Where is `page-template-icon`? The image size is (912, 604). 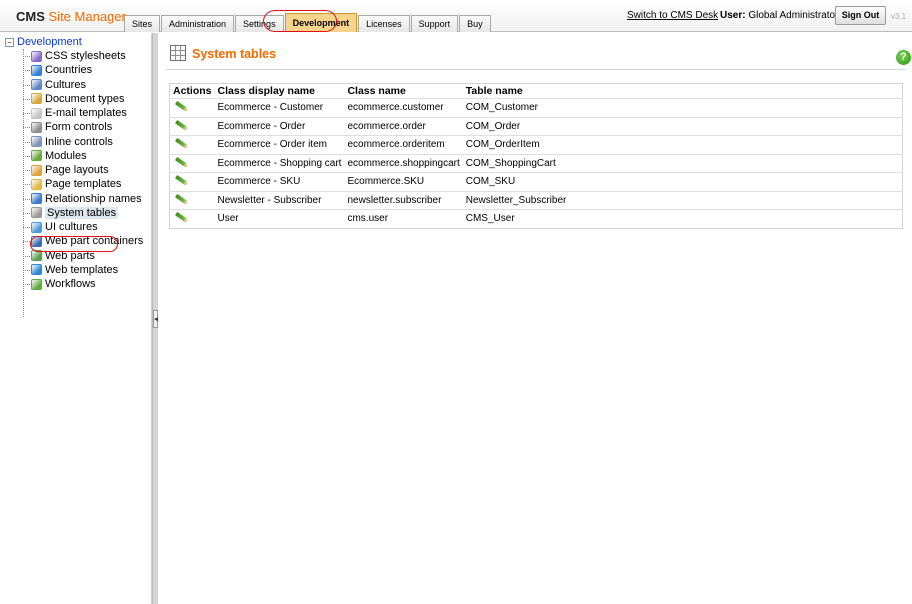
page-template-icon is located at coordinates (36, 184).